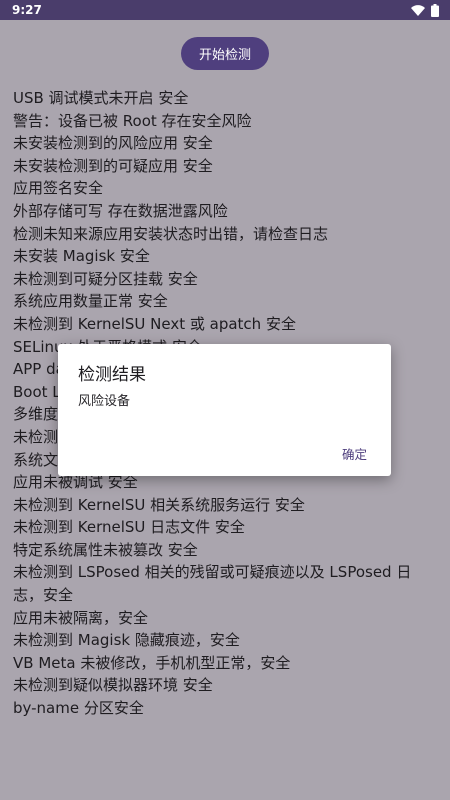  Describe the element at coordinates (81, 256) in the screenshot. I see `result-line: 未安装 Magisk 安全` at that location.